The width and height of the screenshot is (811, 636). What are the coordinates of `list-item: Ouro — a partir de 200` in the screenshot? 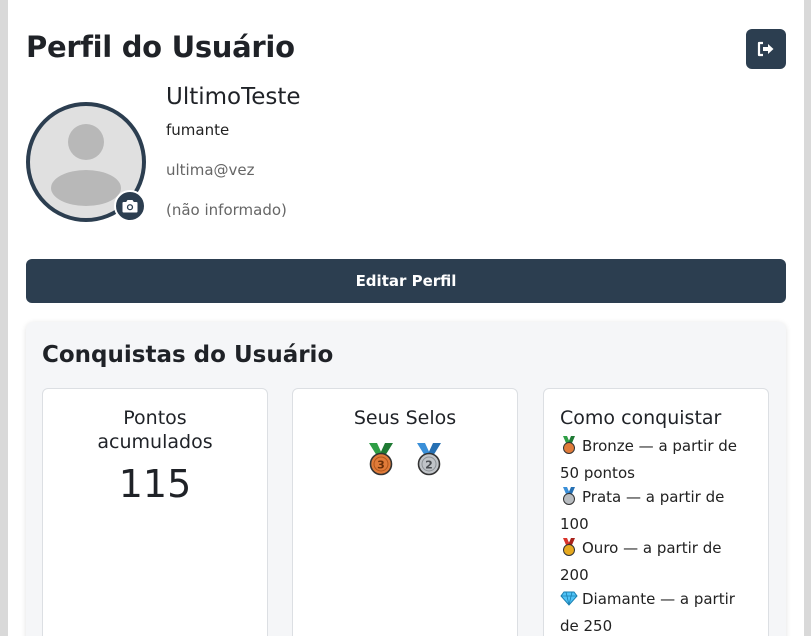 It's located at (656, 561).